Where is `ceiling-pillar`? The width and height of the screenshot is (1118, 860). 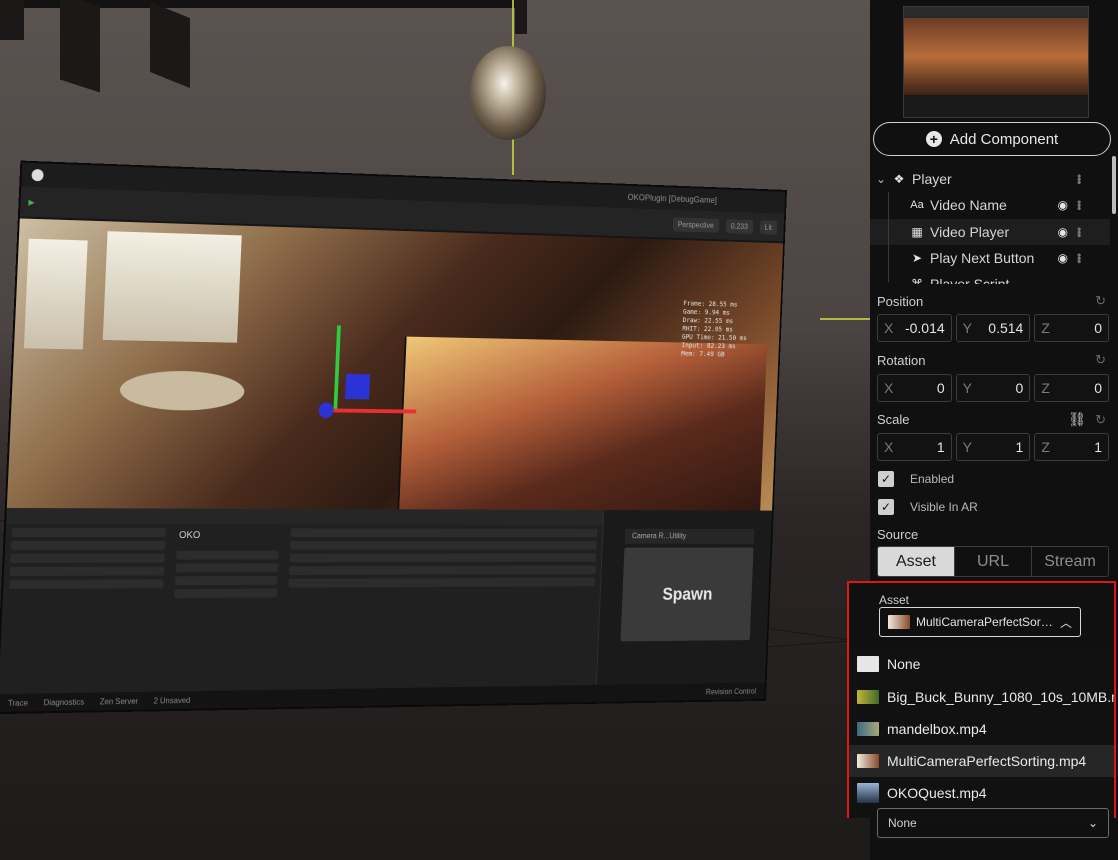 ceiling-pillar is located at coordinates (521, 17).